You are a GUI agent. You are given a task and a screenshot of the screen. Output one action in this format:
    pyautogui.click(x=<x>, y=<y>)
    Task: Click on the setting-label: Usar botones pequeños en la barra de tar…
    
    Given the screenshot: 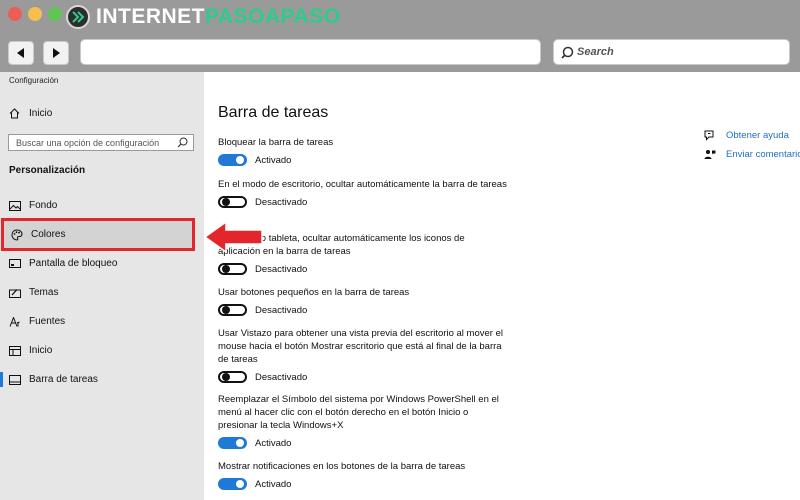 What is the action you would take?
    pyautogui.click(x=314, y=292)
    